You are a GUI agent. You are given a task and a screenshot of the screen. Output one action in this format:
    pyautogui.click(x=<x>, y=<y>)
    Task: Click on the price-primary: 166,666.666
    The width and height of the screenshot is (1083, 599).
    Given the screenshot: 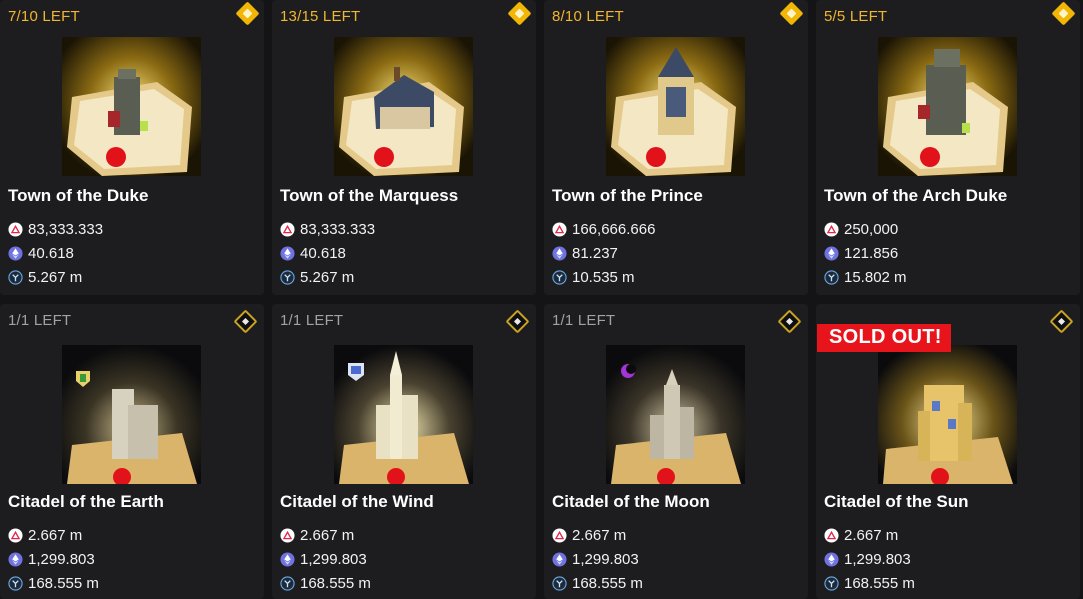 What is the action you would take?
    pyautogui.click(x=603, y=229)
    